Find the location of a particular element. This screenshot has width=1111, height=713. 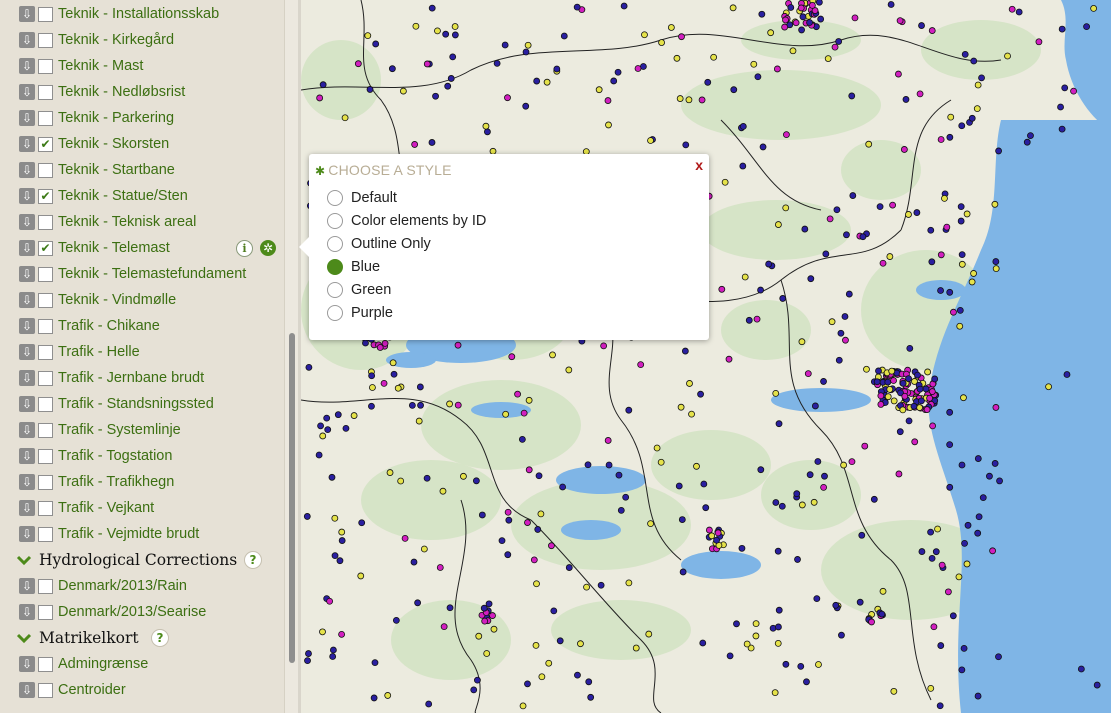

style-option: Default is located at coordinates (362, 198).